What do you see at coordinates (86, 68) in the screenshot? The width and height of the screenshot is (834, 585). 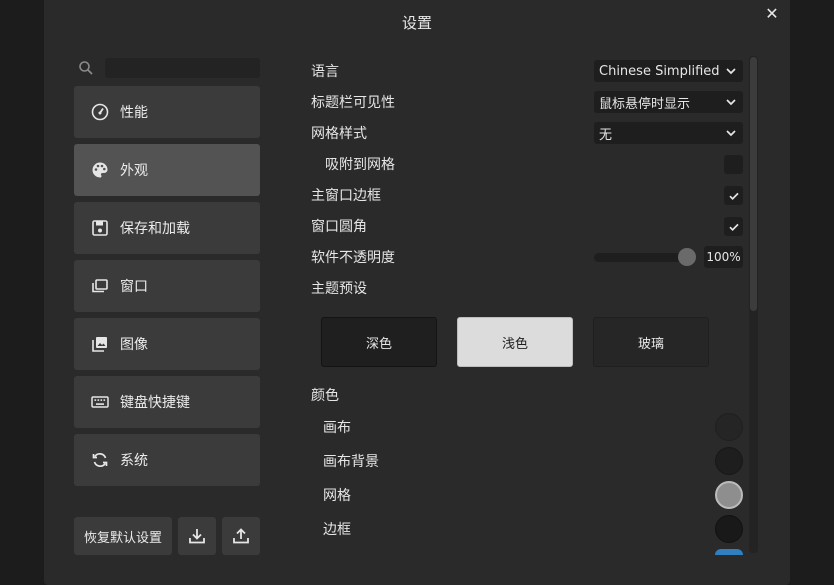 I see `search-icon` at bounding box center [86, 68].